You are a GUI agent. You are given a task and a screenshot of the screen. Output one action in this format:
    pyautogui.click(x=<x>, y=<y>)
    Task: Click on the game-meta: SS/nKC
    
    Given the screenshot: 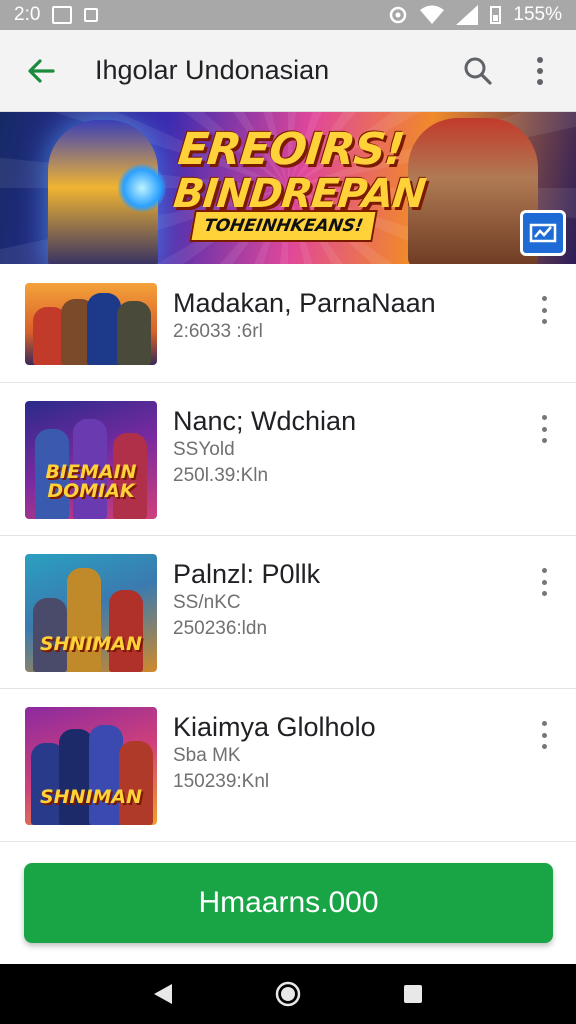 What is the action you would take?
    pyautogui.click(x=207, y=602)
    